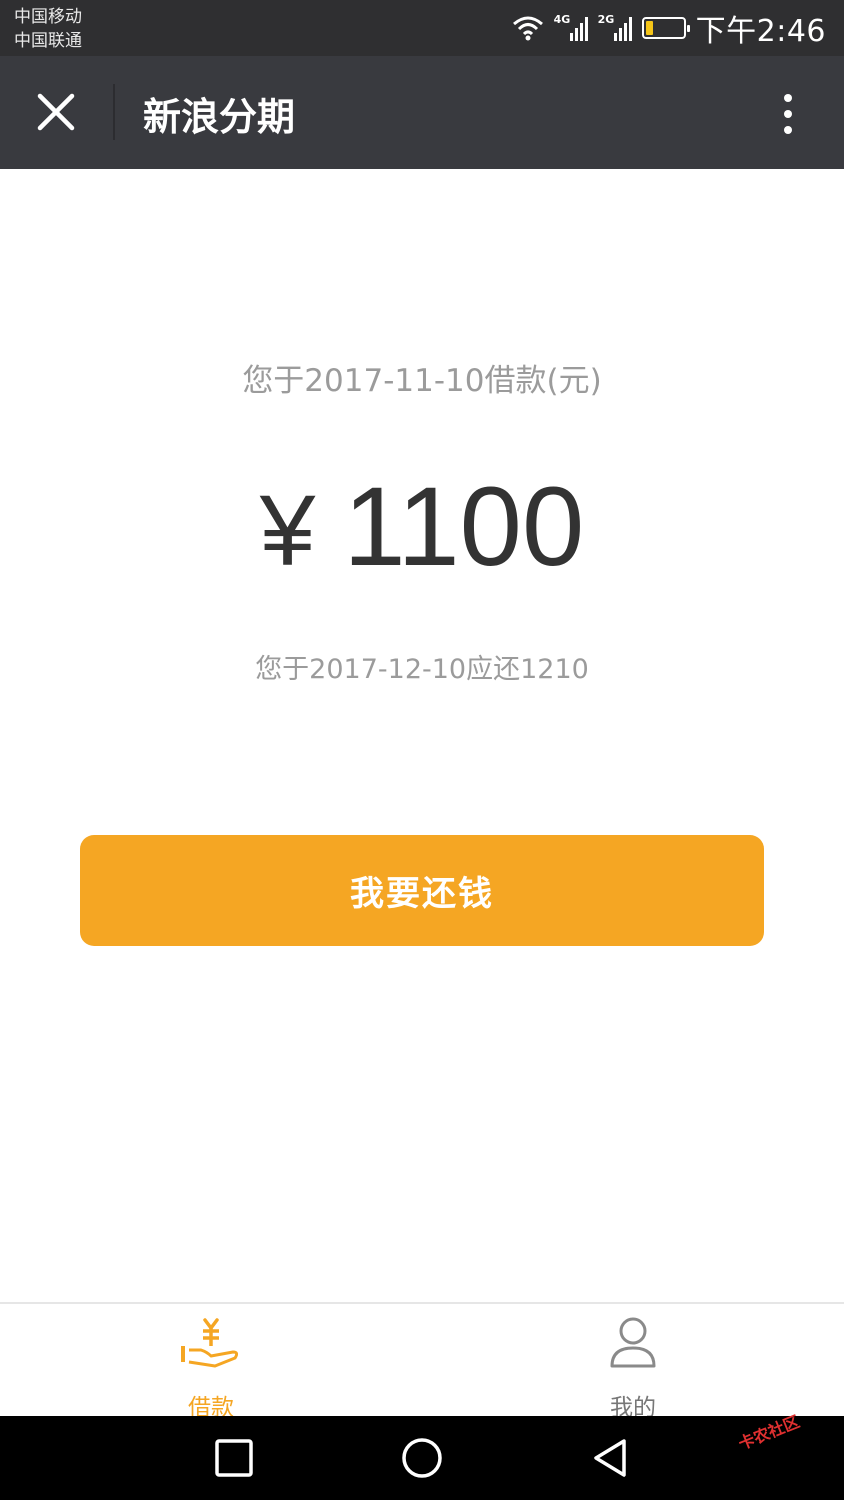 The width and height of the screenshot is (844, 1500). I want to click on tab-loan: 借款, so click(211, 1362).